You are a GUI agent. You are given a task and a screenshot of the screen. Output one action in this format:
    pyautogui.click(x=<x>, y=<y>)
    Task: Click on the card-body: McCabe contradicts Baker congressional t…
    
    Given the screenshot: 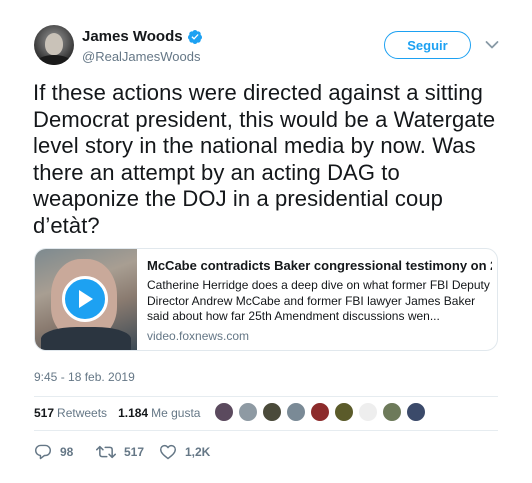 What is the action you would take?
    pyautogui.click(x=319, y=300)
    